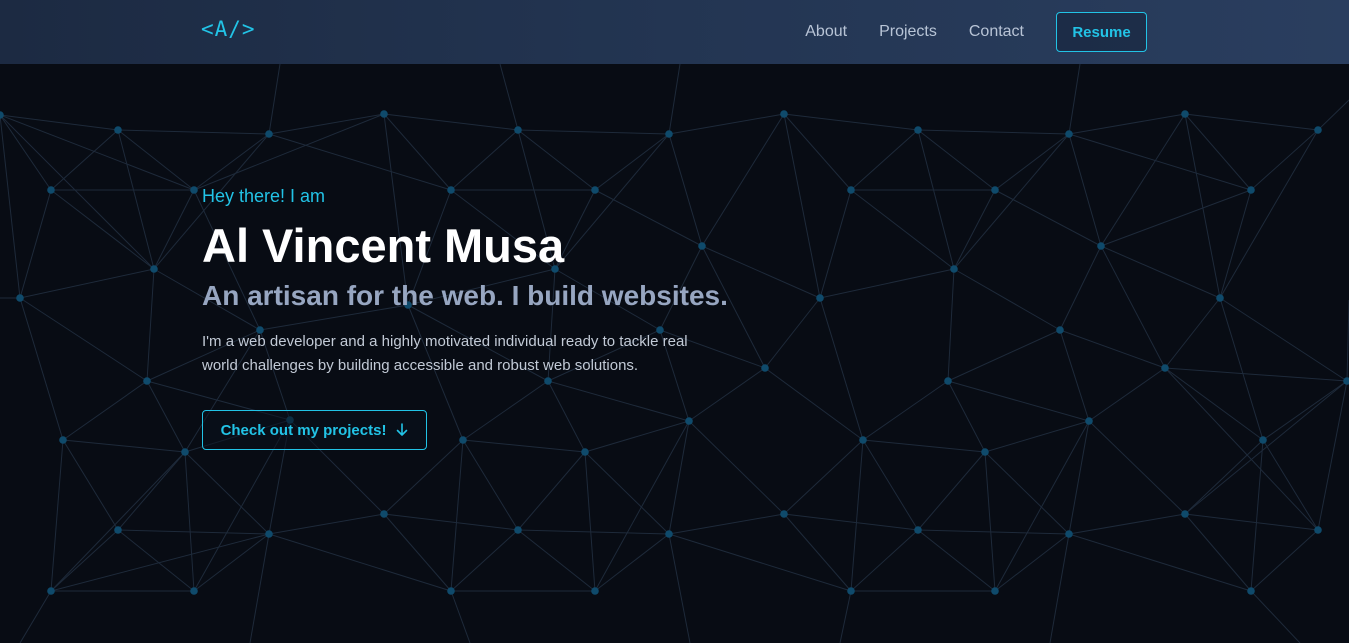 The width and height of the screenshot is (1349, 643). What do you see at coordinates (1101, 32) in the screenshot?
I see `resume-button: Resume` at bounding box center [1101, 32].